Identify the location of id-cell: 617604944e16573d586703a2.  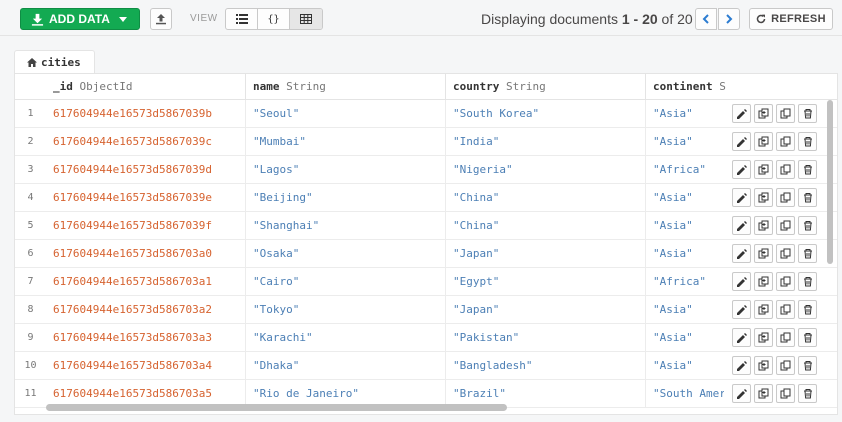
(146, 310).